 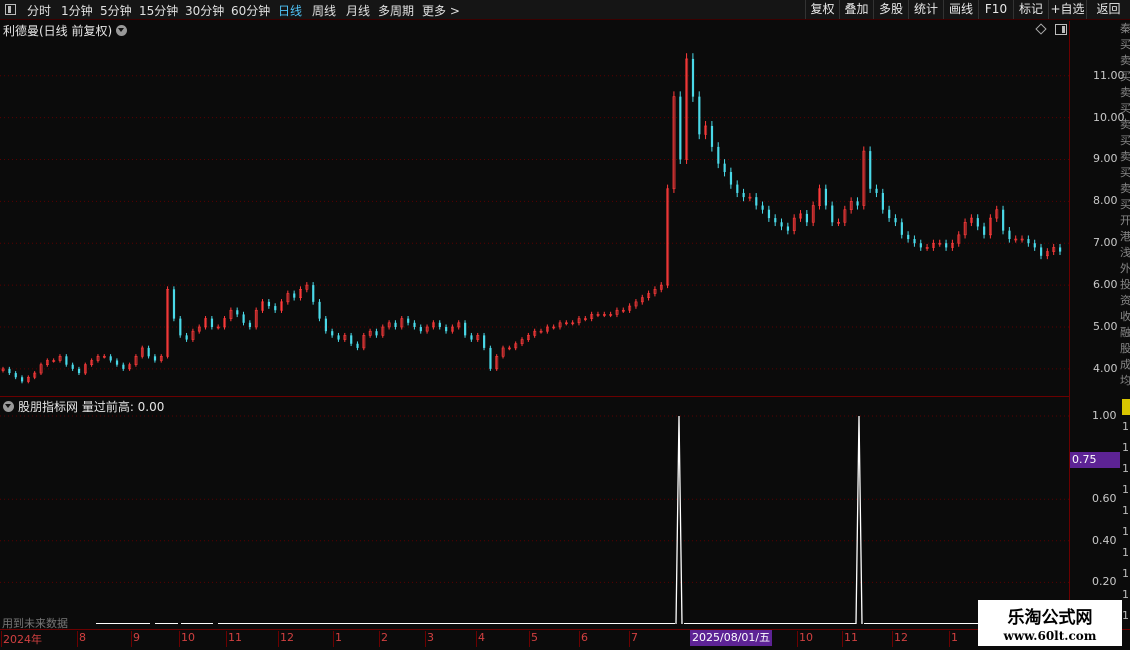 What do you see at coordinates (1061, 29) in the screenshot?
I see `panel-toggle-icon` at bounding box center [1061, 29].